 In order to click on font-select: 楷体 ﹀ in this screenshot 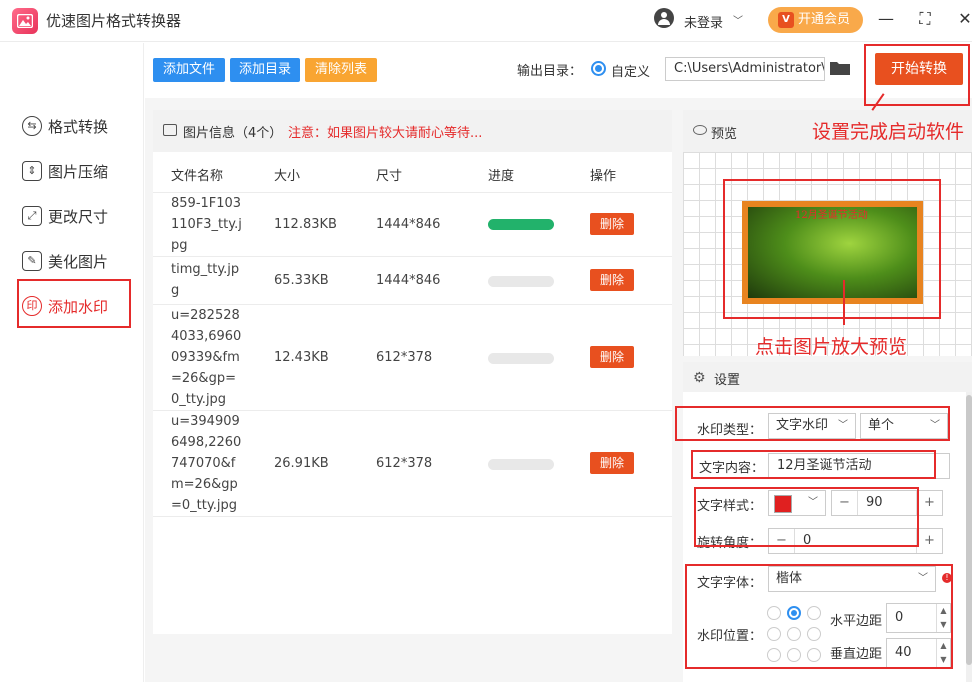, I will do `click(852, 579)`.